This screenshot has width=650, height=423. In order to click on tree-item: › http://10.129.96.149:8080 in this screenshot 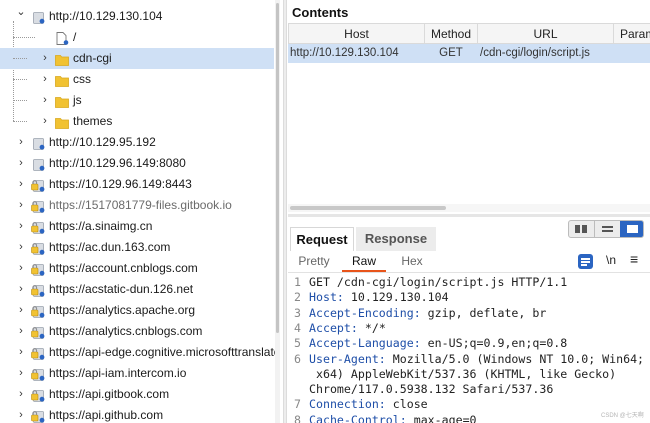, I will do `click(137, 163)`.